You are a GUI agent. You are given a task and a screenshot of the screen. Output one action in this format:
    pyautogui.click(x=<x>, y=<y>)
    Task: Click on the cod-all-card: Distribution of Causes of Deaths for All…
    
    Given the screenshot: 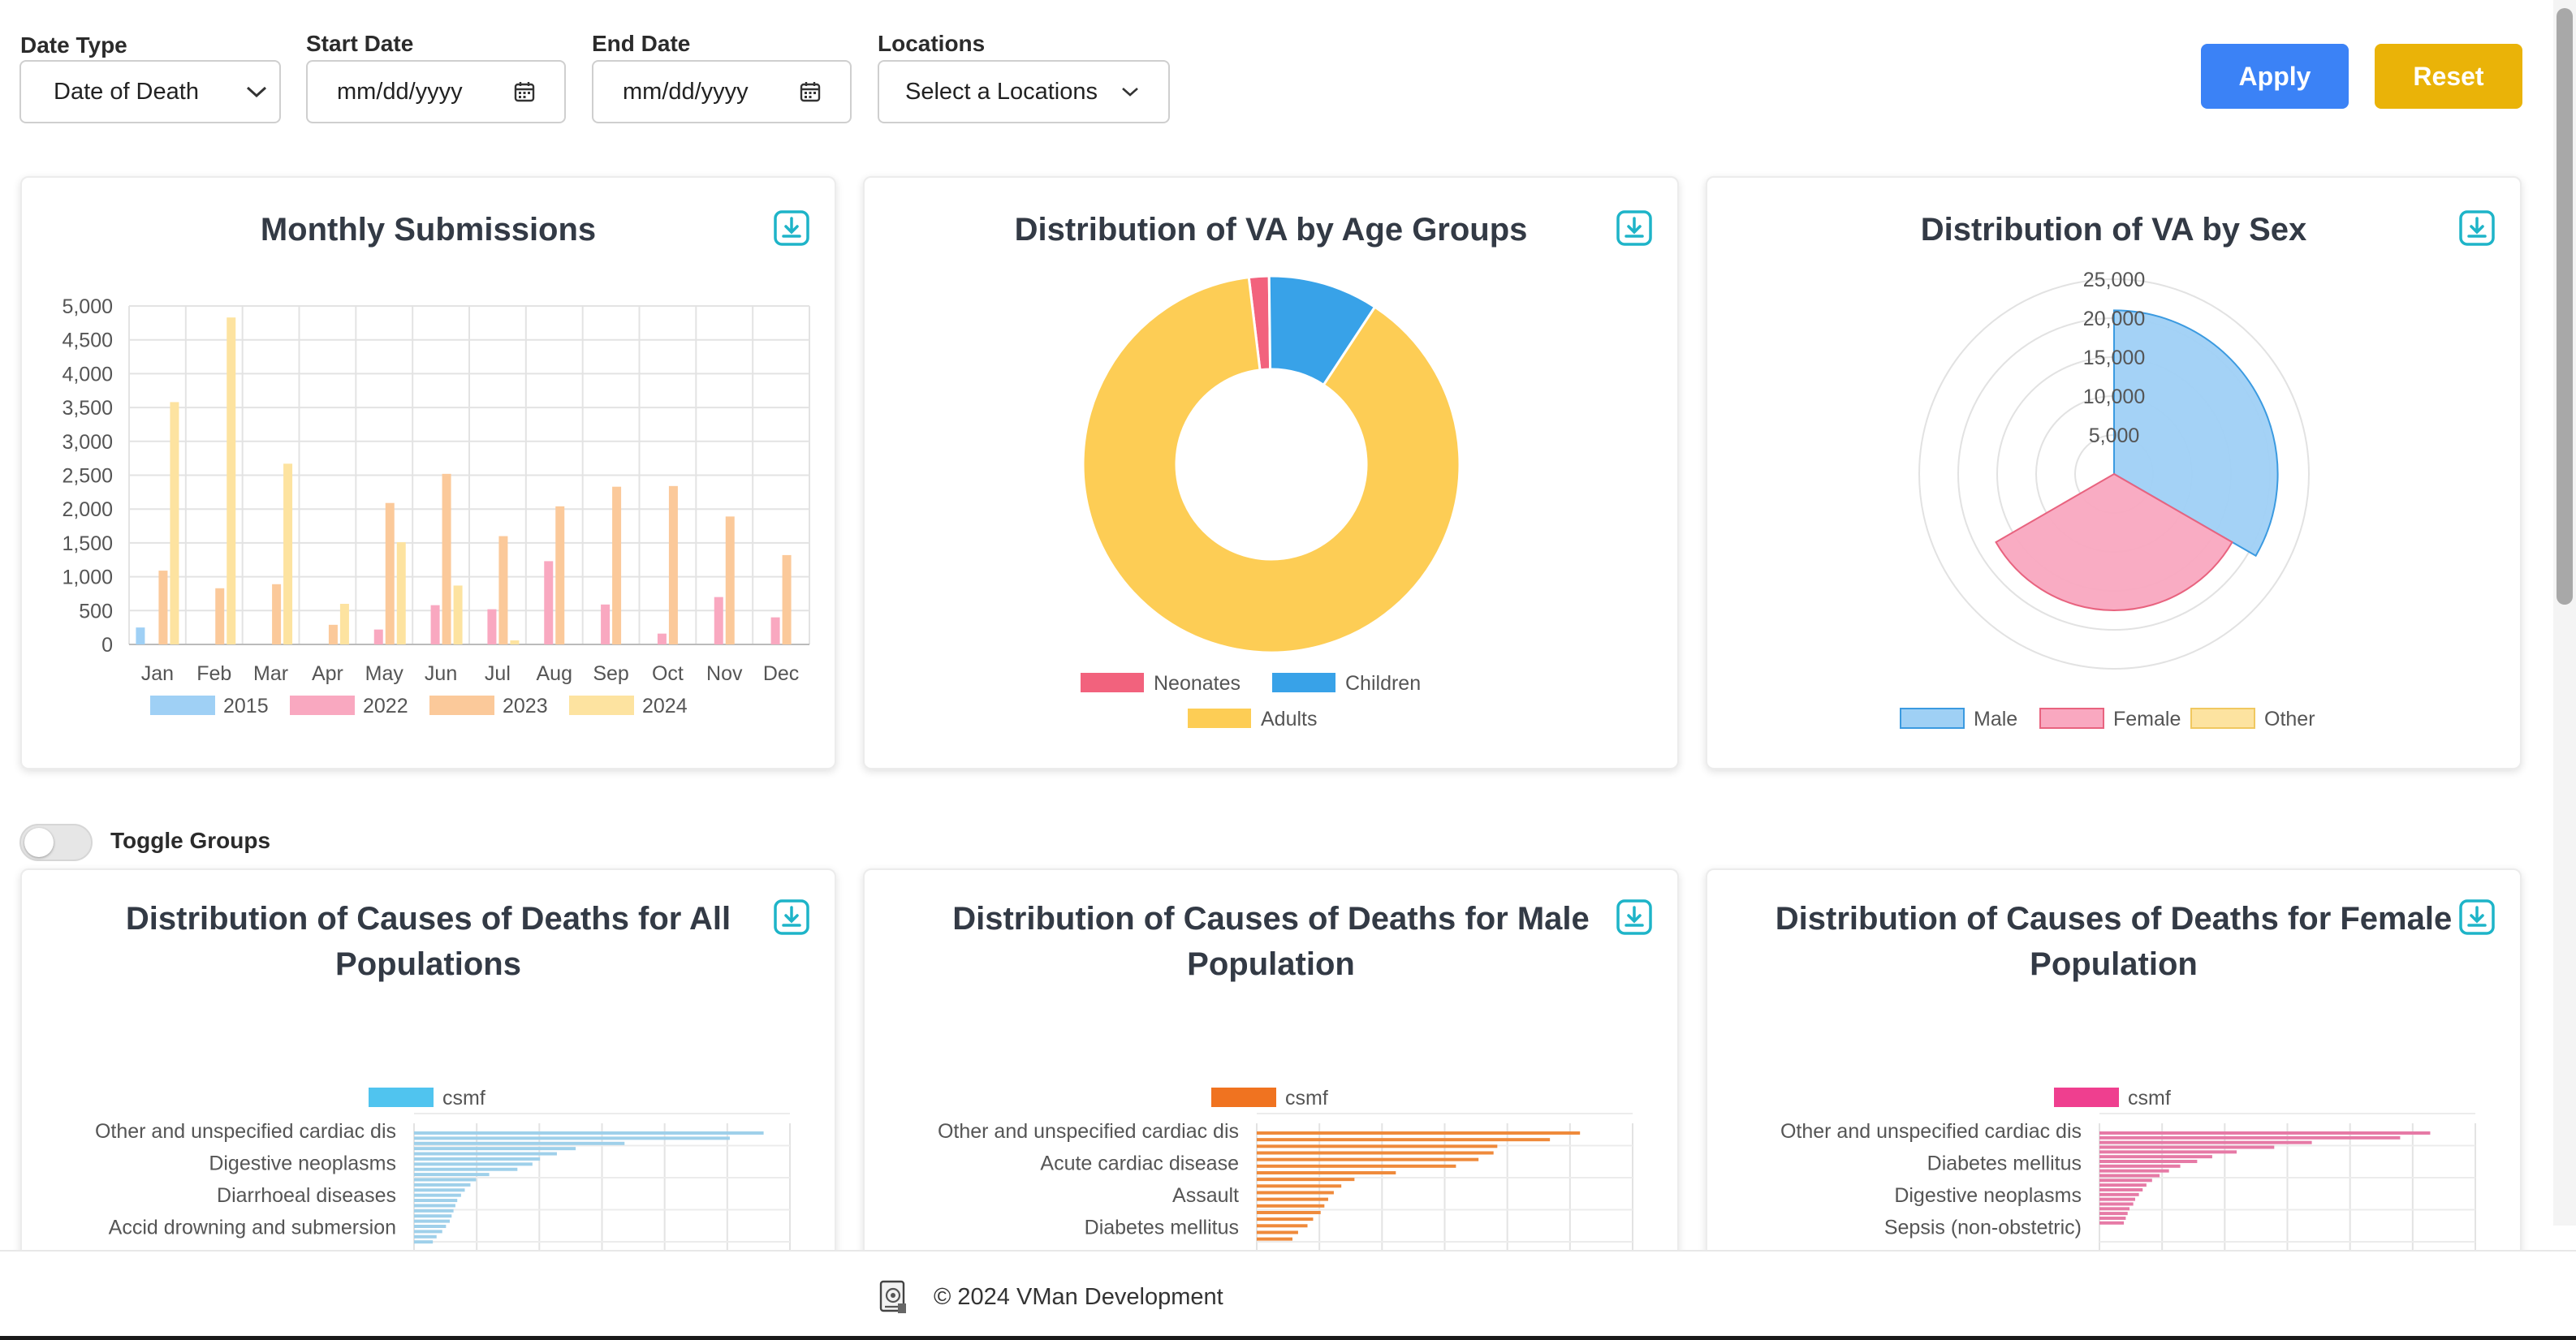 What is the action you would take?
    pyautogui.click(x=428, y=1079)
    